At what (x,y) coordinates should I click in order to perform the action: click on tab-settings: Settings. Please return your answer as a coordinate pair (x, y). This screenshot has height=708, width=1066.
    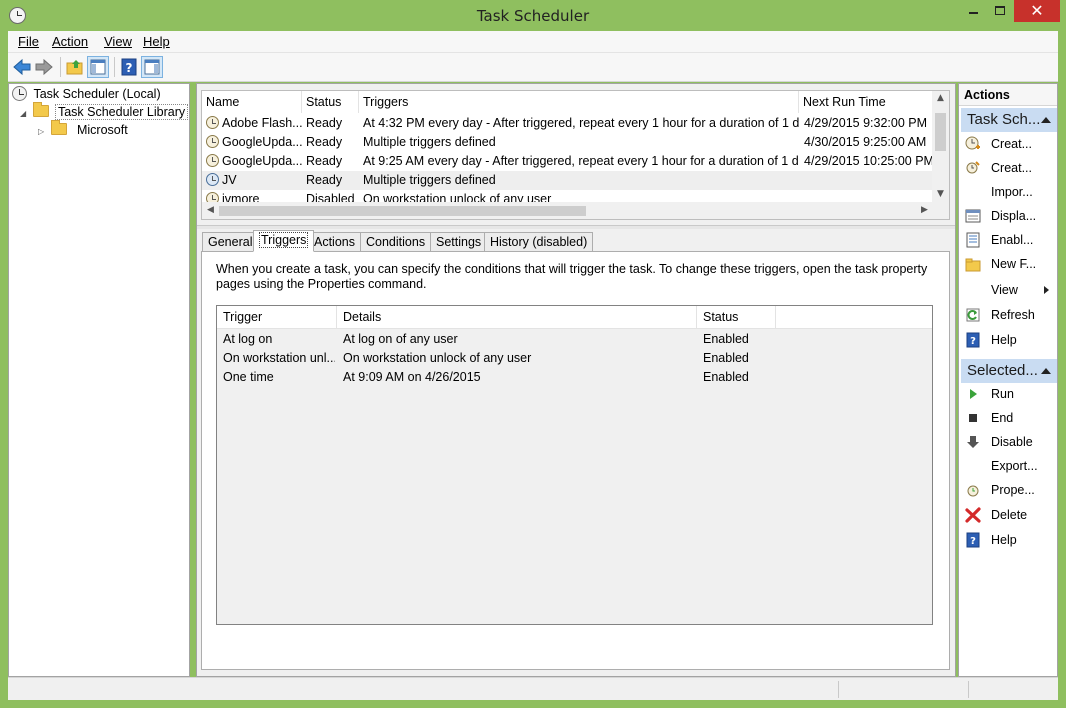
    Looking at the image, I should click on (459, 242).